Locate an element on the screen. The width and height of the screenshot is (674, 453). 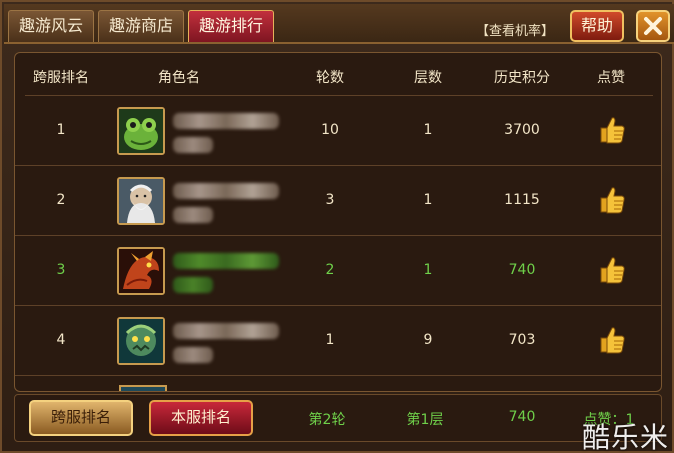
rounds-cell: 2 is located at coordinates (330, 270).